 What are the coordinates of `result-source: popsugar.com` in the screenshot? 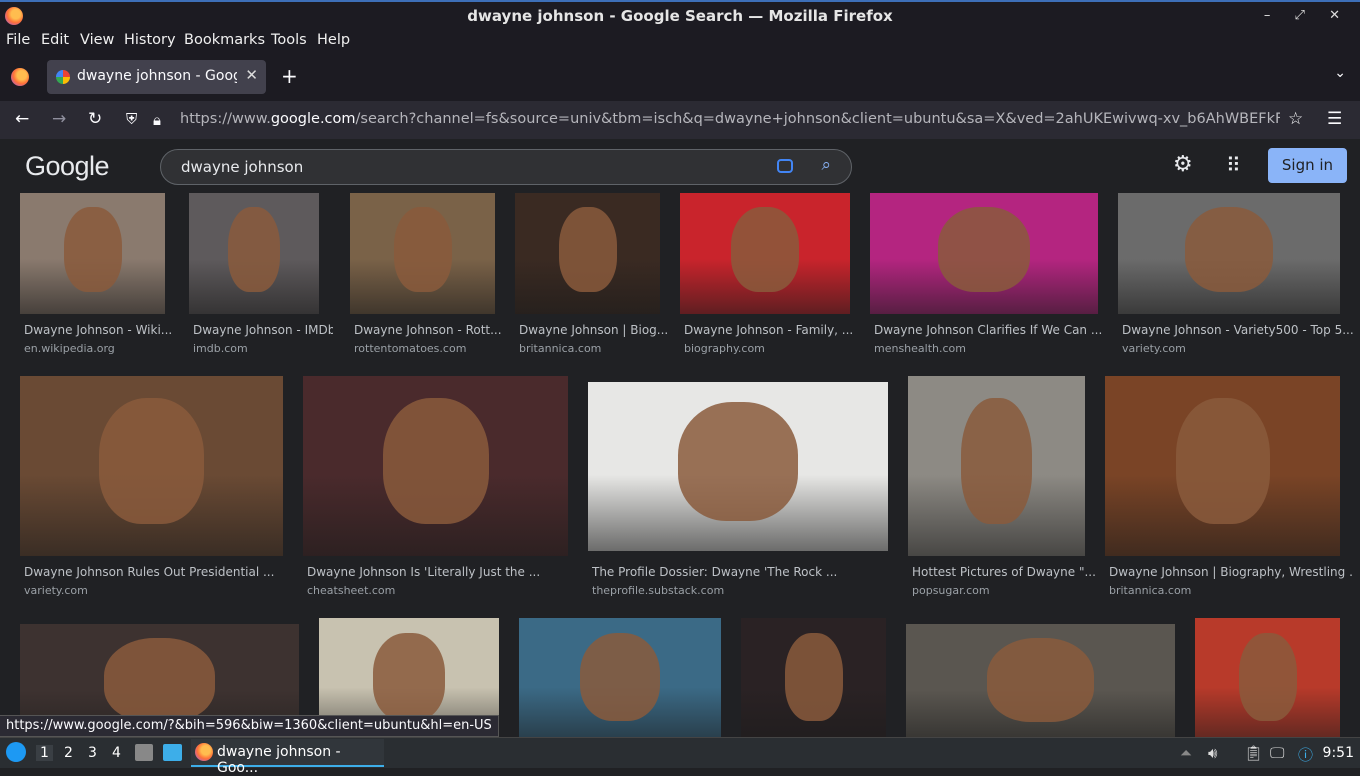 It's located at (951, 590).